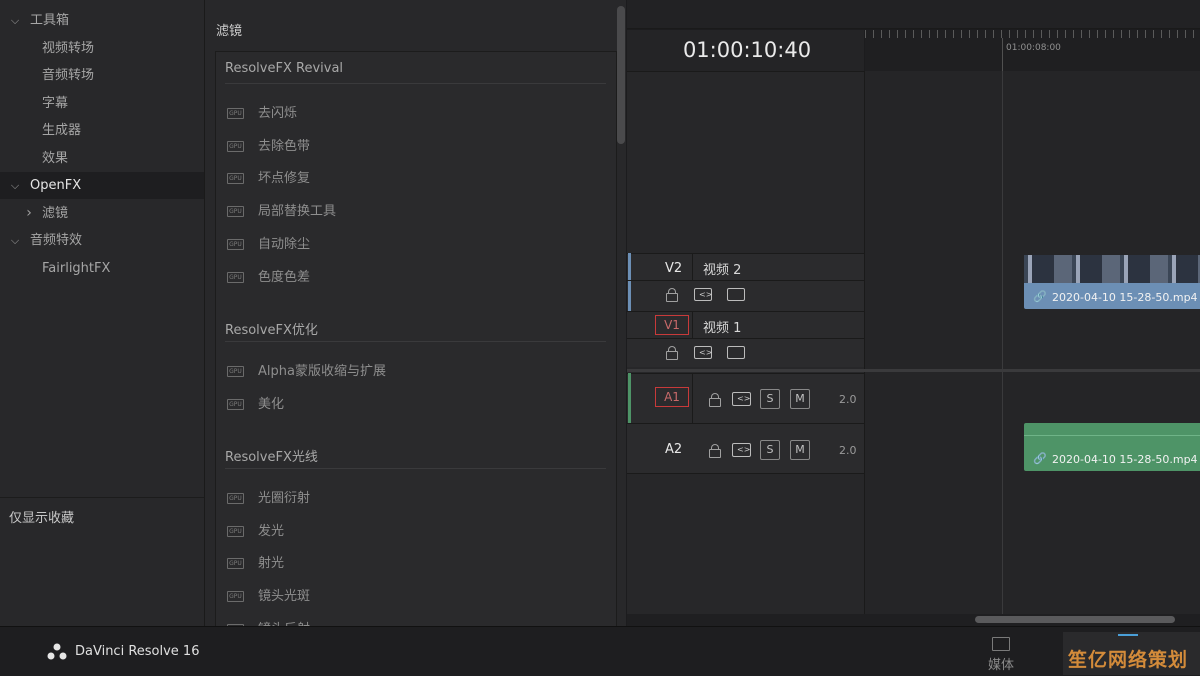  What do you see at coordinates (255, 530) in the screenshot?
I see `filter-item: GPU 发光` at bounding box center [255, 530].